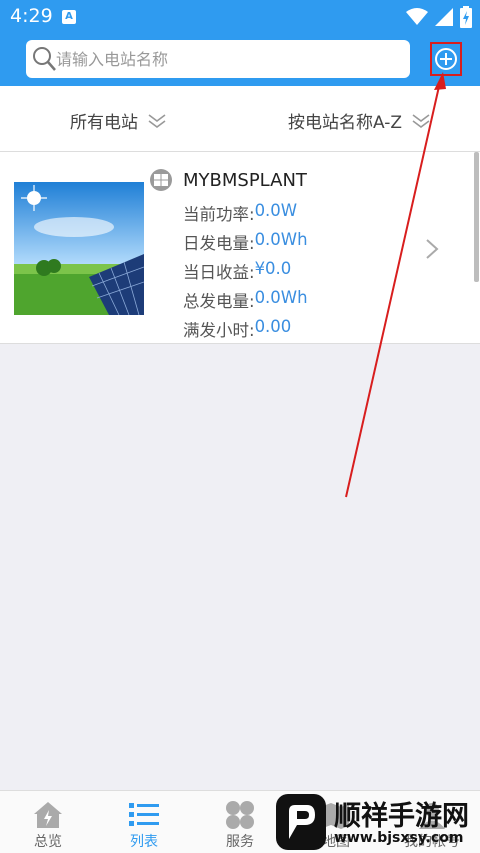  Describe the element at coordinates (466, 17) in the screenshot. I see `battery-charging-icon` at that location.